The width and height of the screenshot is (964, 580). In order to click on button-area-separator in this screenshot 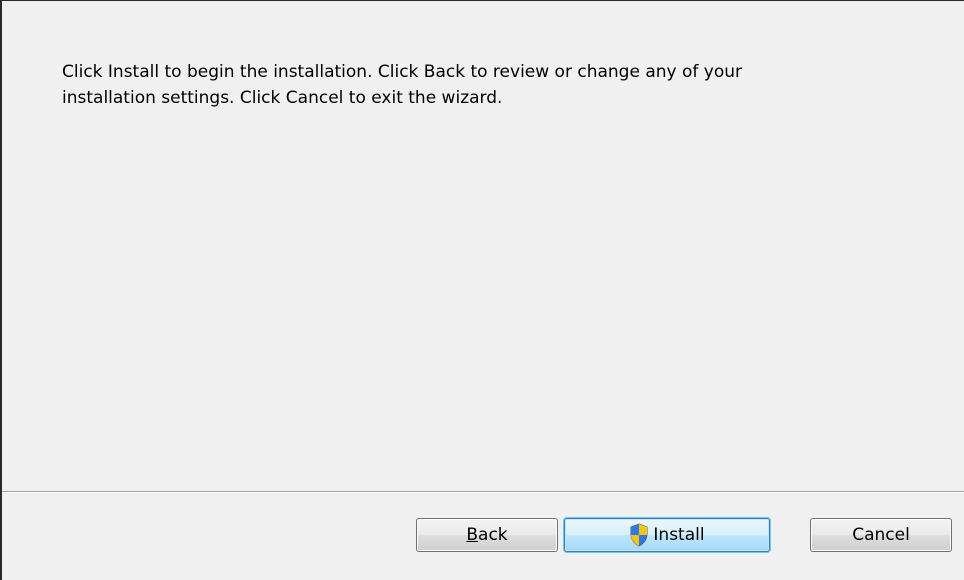, I will do `click(483, 492)`.